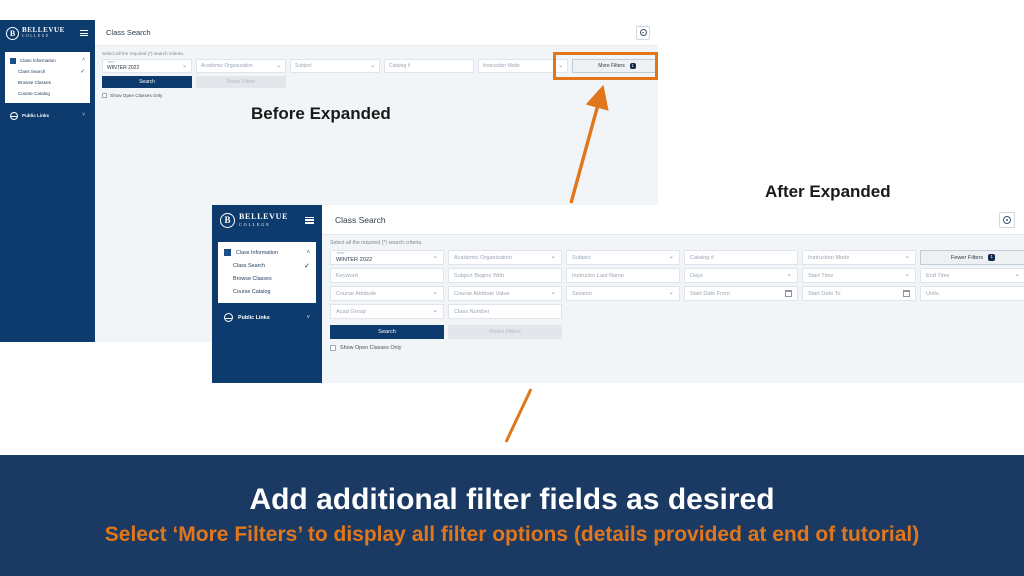  Describe the element at coordinates (254, 224) in the screenshot. I see `brand-line2: C O L L E G E` at that location.